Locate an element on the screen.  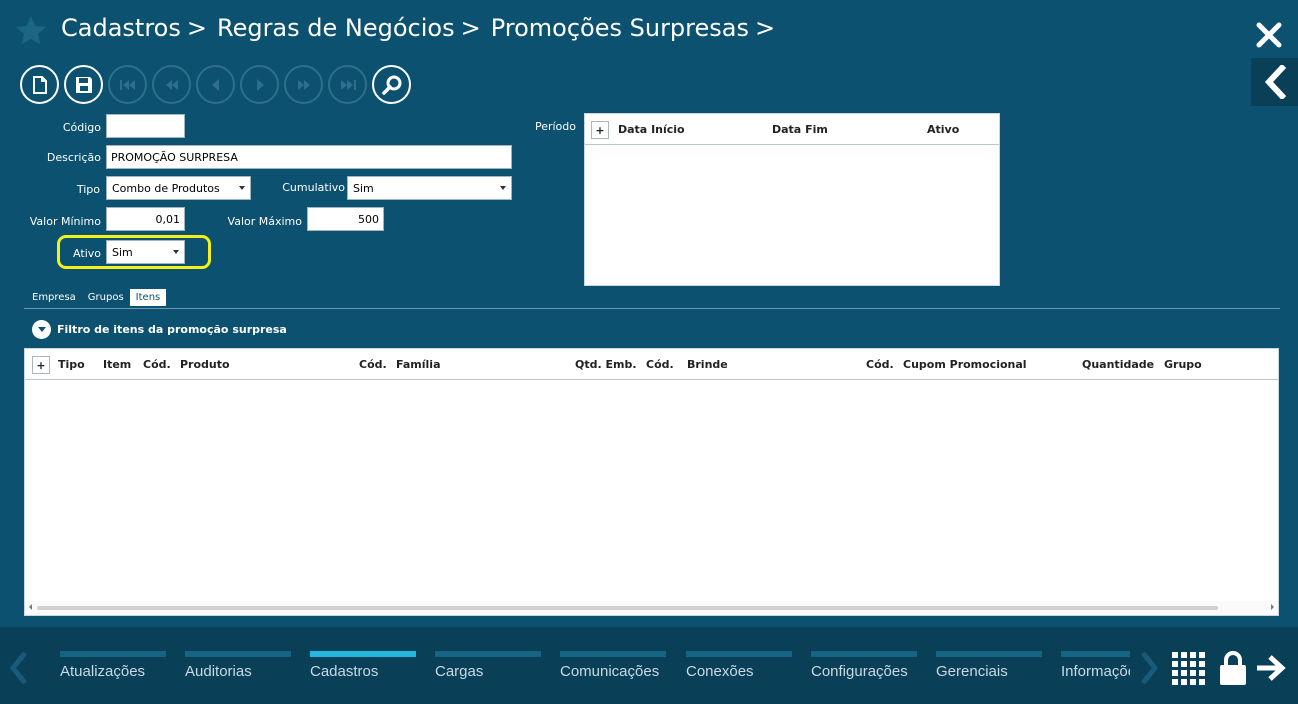
column-header: Grupo is located at coordinates (1183, 364).